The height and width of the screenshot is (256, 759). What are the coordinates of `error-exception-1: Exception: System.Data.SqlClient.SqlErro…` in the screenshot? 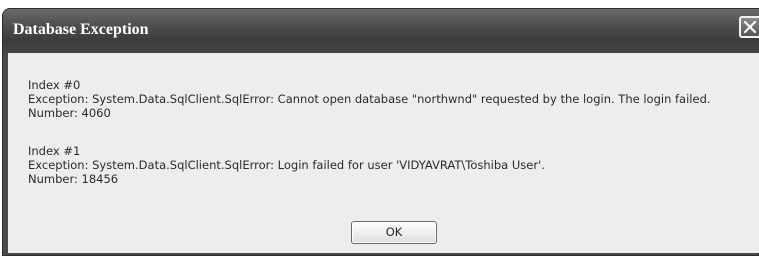 It's located at (286, 165).